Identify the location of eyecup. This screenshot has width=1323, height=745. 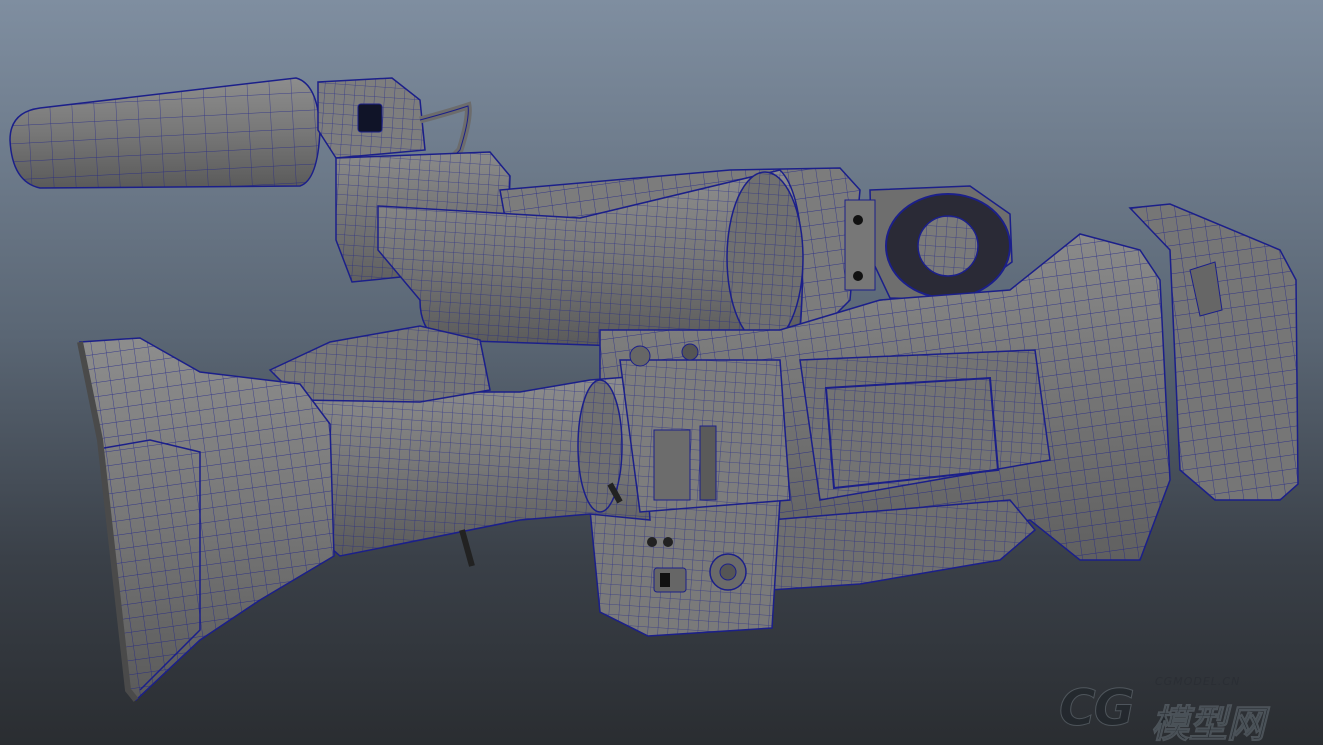
(928, 243).